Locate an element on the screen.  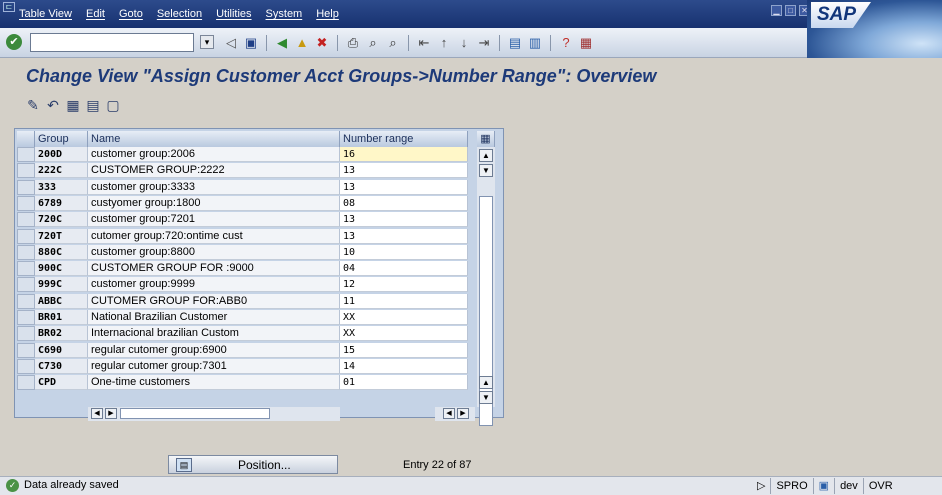
print-icon: ⎙ is located at coordinates (353, 43).